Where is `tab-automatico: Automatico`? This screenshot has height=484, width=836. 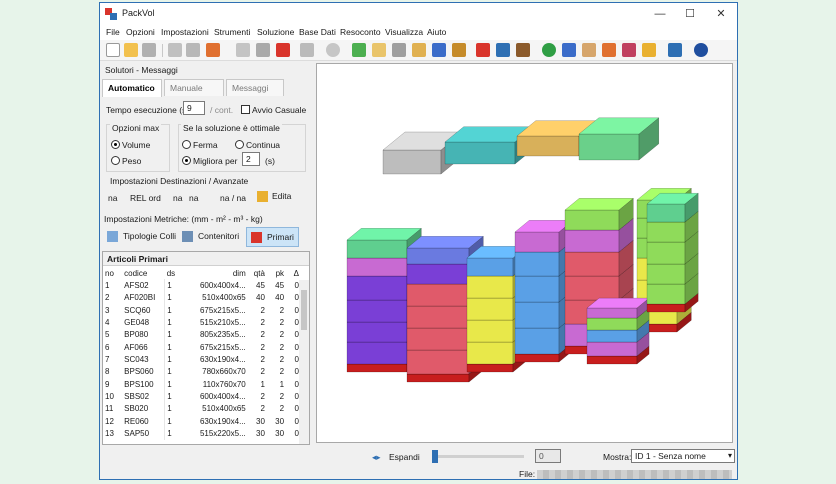
tab-automatico: Automatico is located at coordinates (132, 88).